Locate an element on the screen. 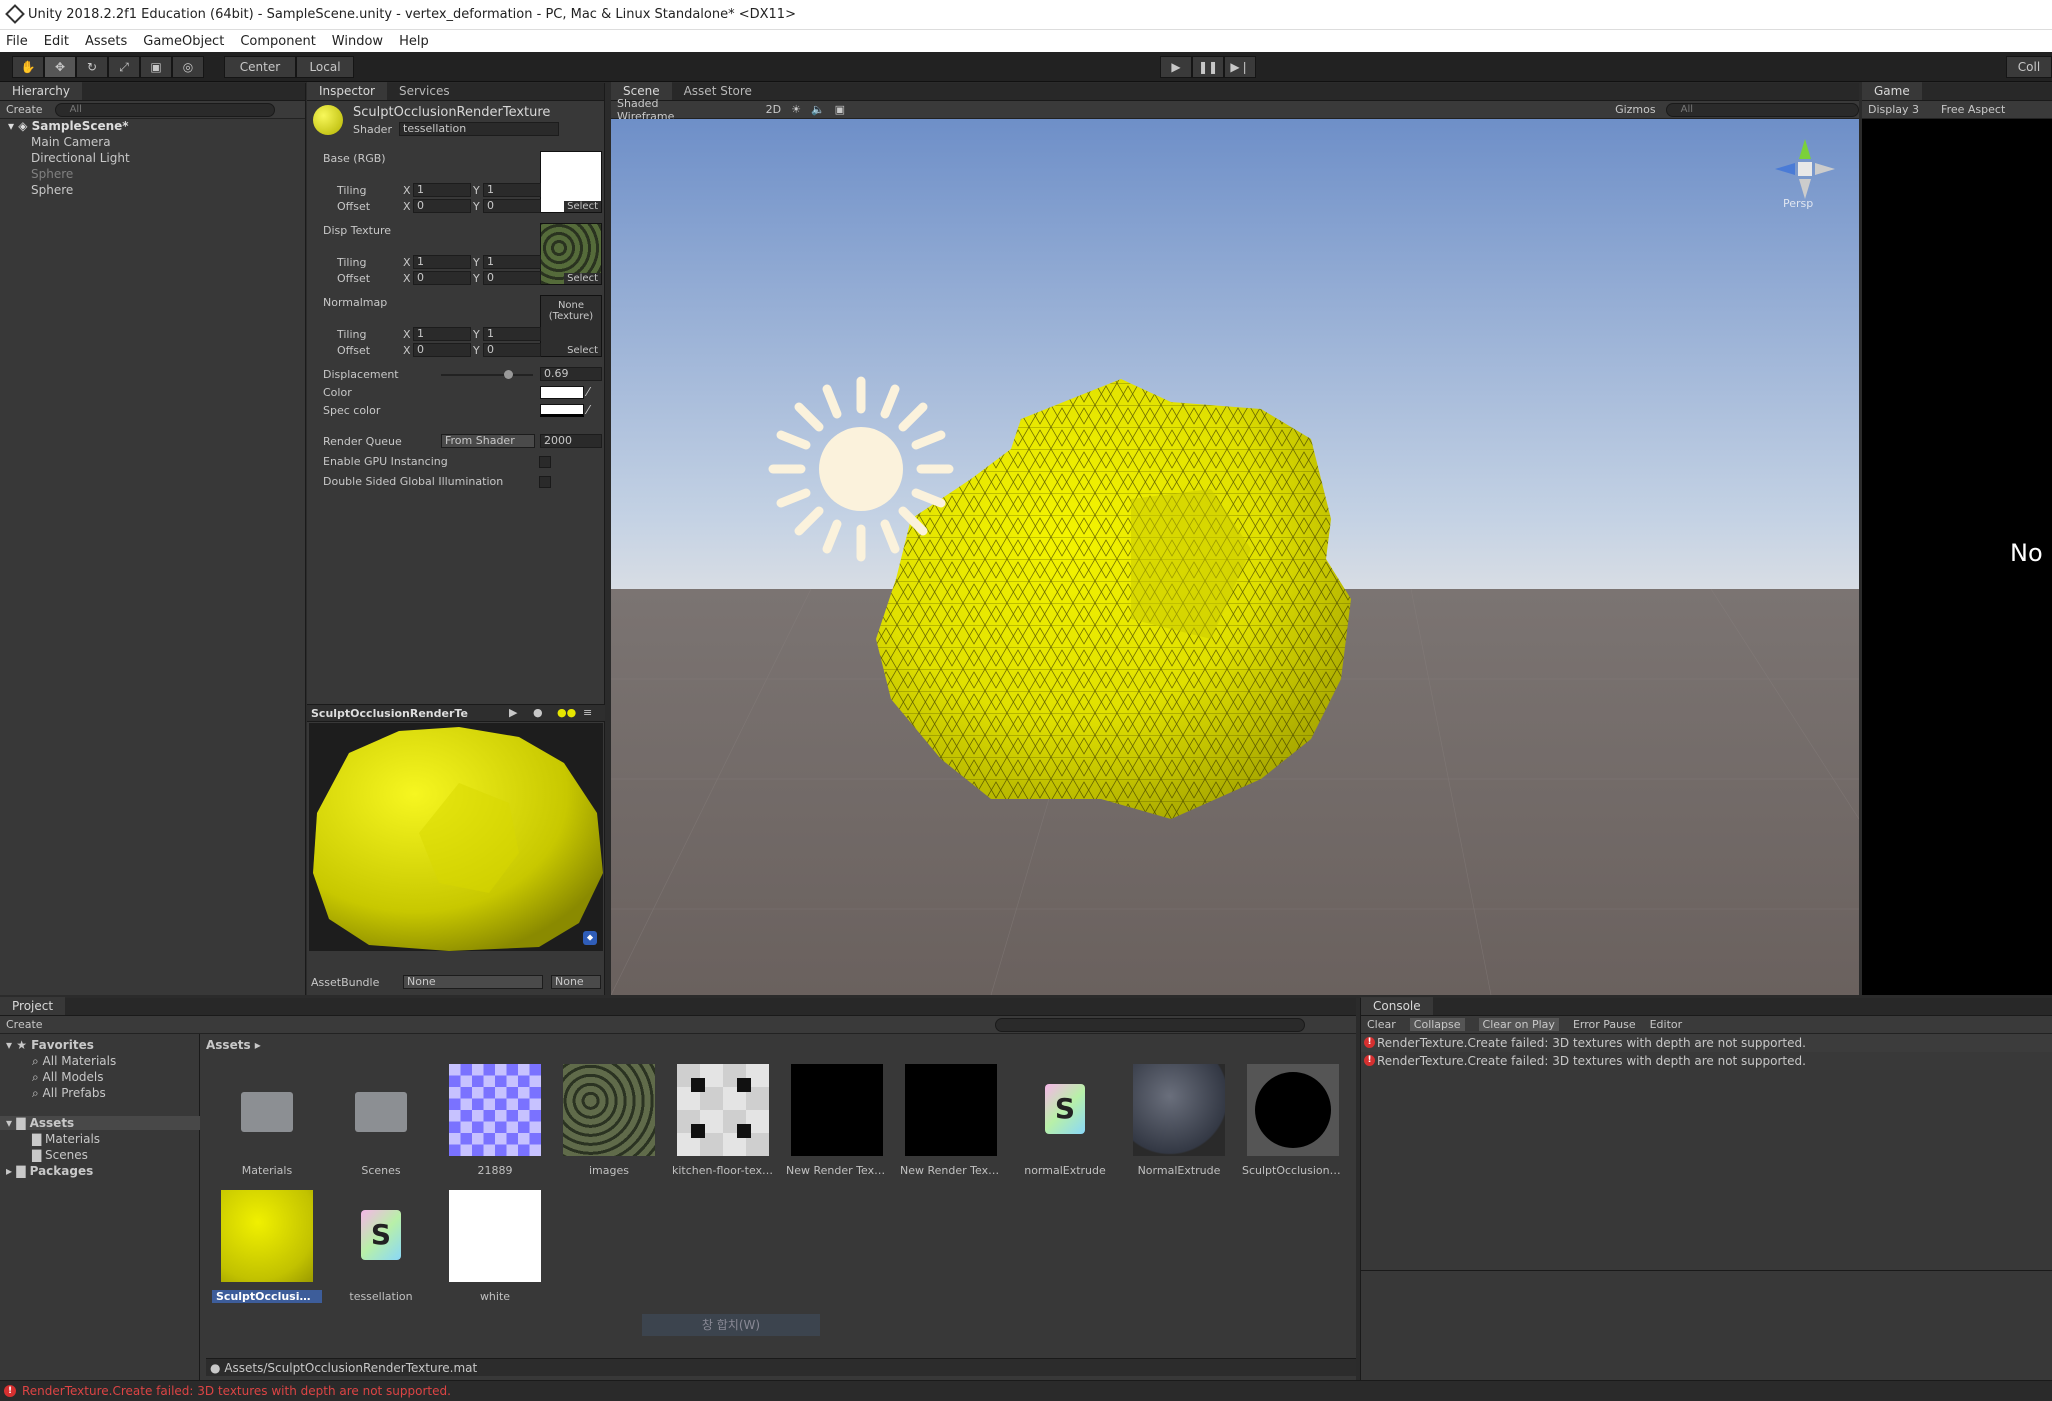  base-offset-y-input: 0 is located at coordinates (512, 206).